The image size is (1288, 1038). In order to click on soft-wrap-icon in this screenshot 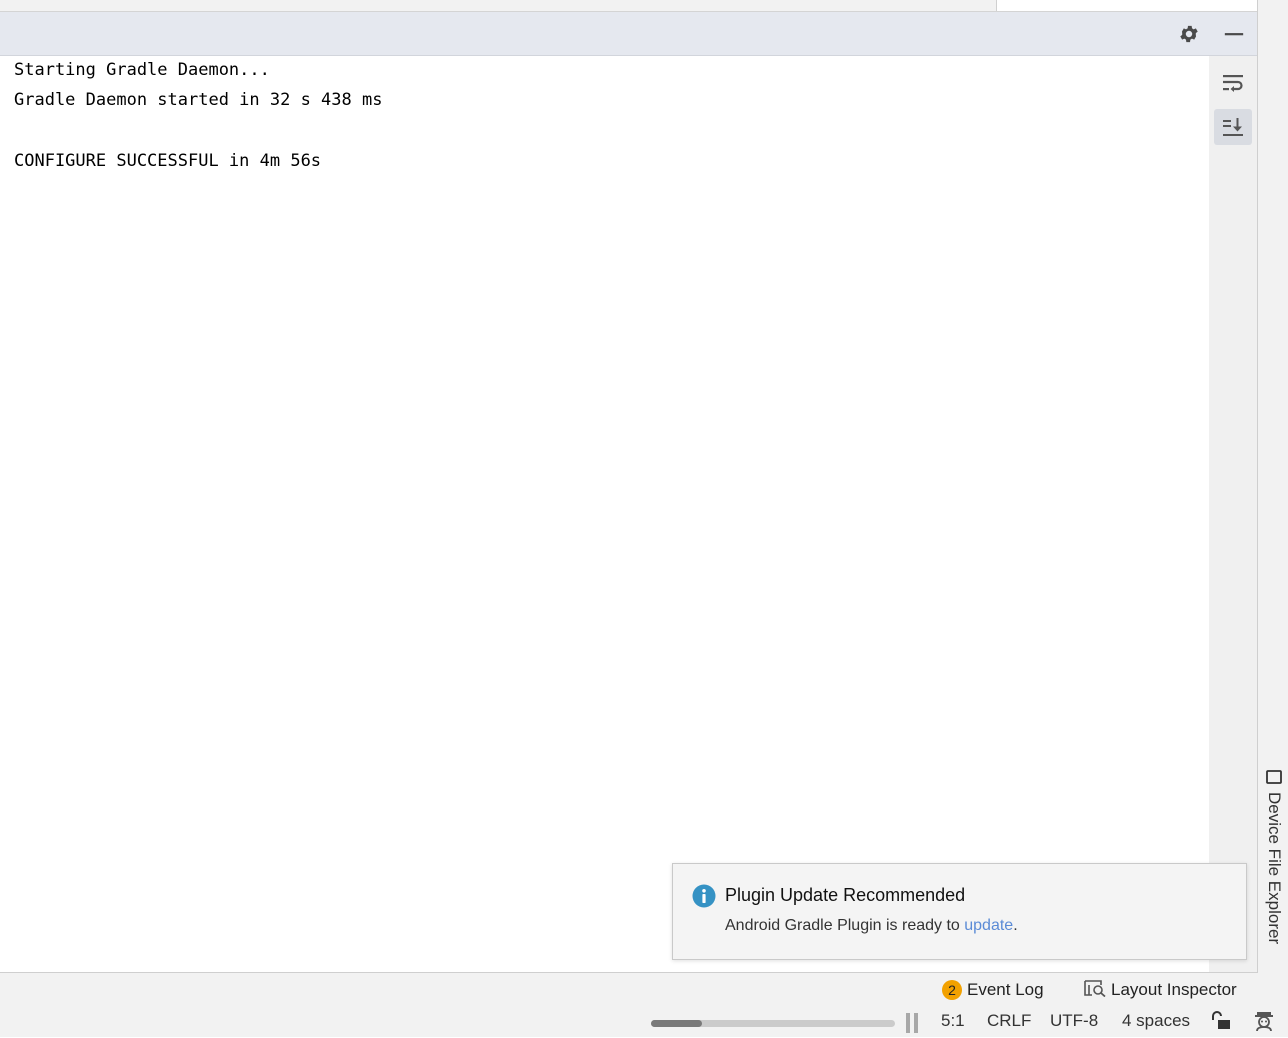, I will do `click(1233, 83)`.